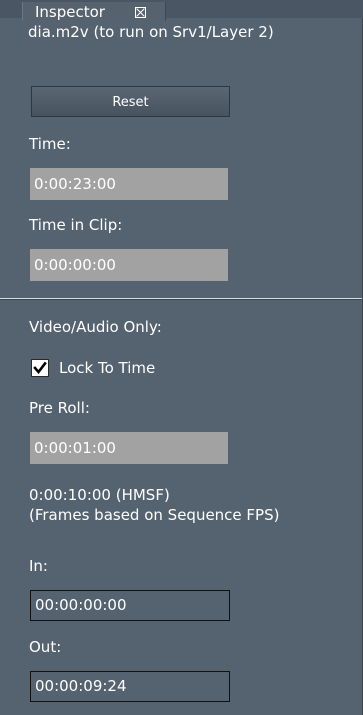 This screenshot has width=363, height=715. What do you see at coordinates (130, 101) in the screenshot?
I see `reset-button: Reset` at bounding box center [130, 101].